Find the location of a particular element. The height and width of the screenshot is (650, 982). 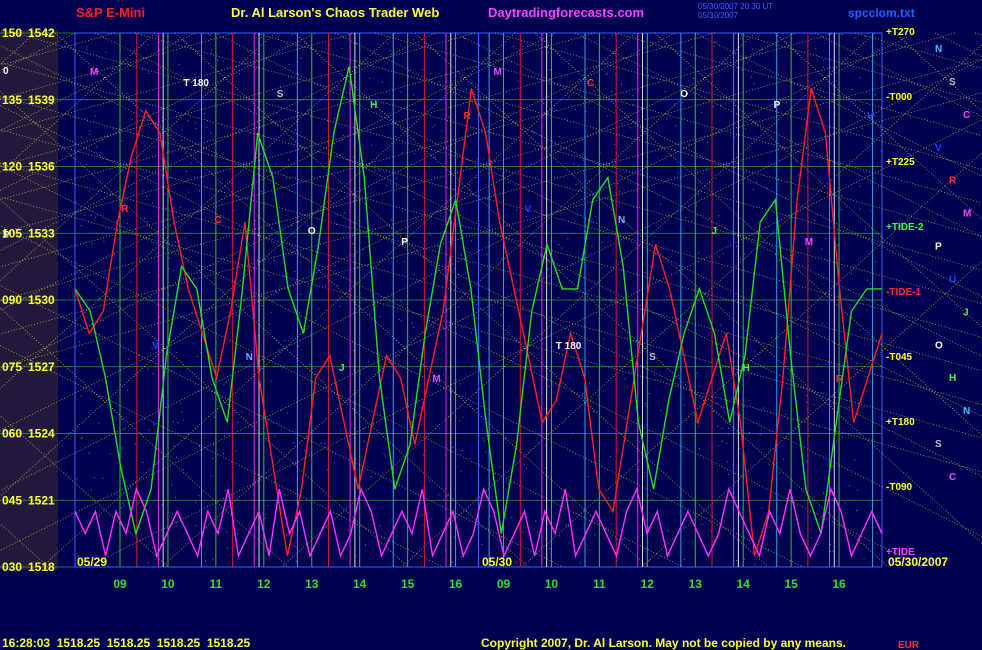

price-label-left: 090 is located at coordinates (12, 300).